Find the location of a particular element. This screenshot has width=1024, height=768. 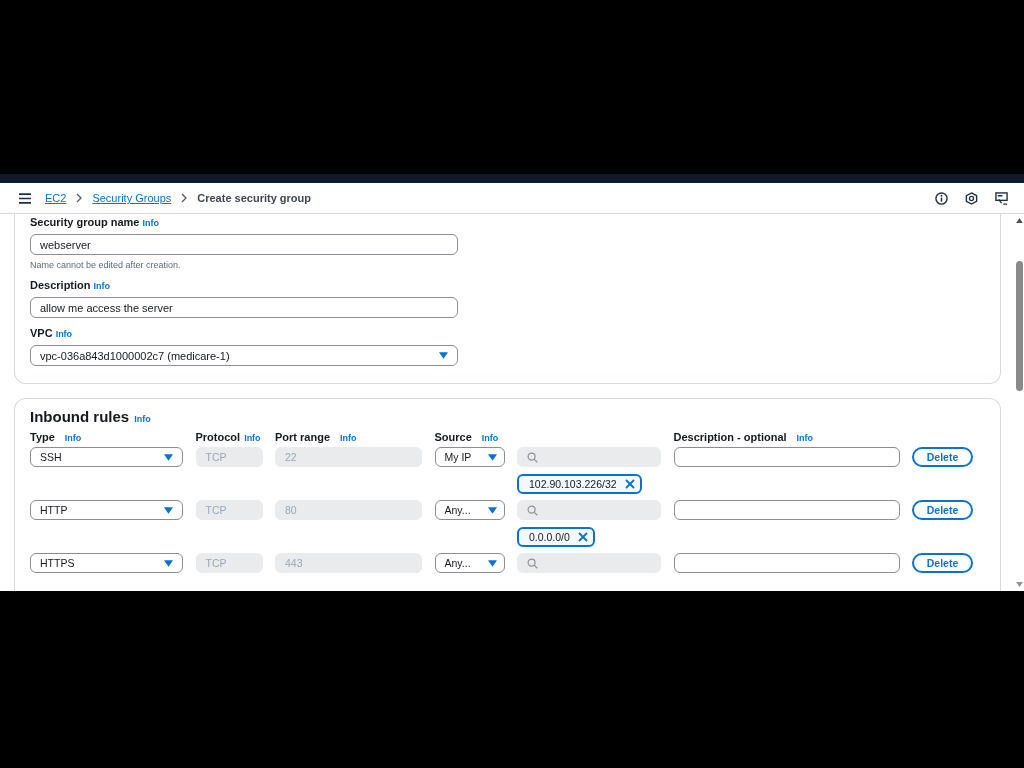

field-hint: Name cannot be edited after creation. is located at coordinates (106, 265).